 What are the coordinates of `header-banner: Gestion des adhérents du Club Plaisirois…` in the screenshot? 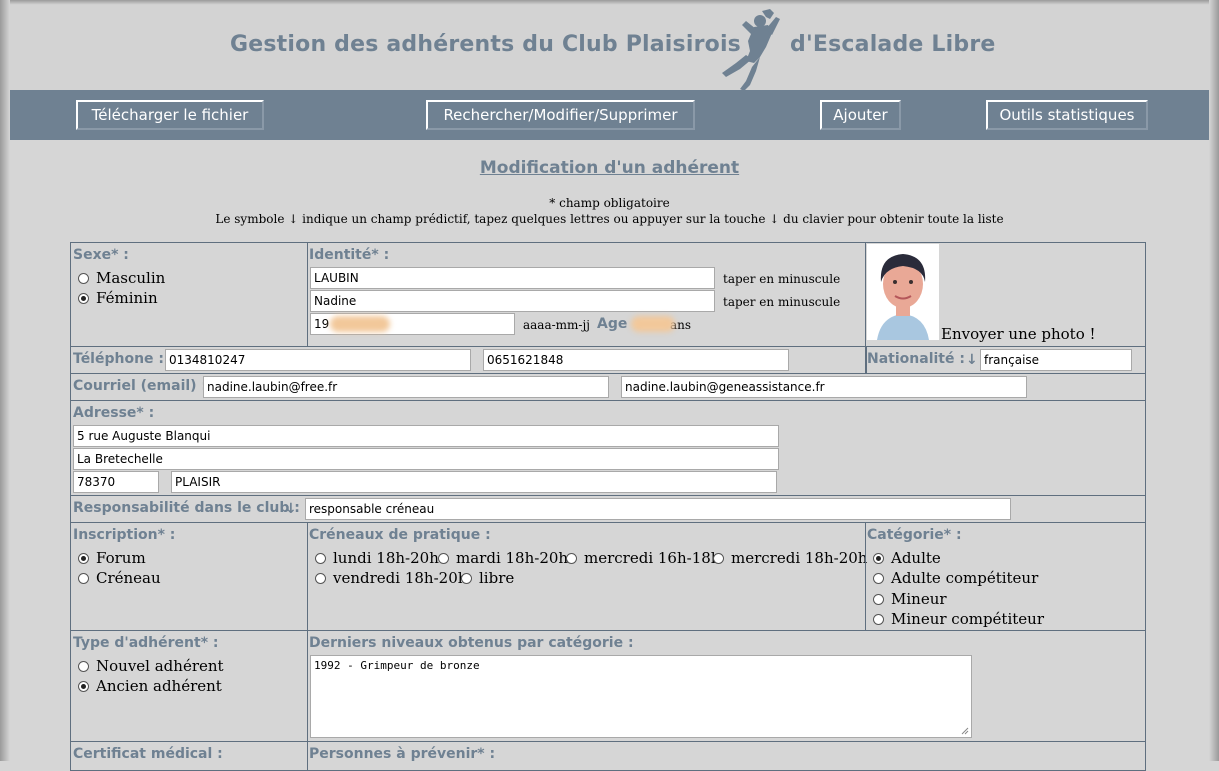 It's located at (609, 48).